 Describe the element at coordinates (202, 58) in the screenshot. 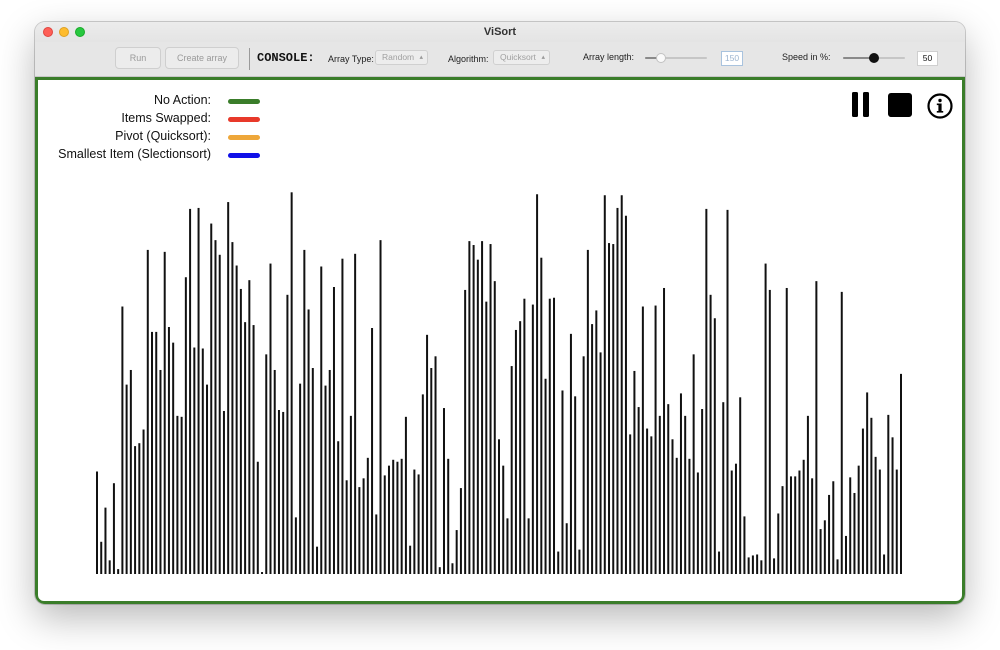

I see `create-array-button: Create array` at that location.